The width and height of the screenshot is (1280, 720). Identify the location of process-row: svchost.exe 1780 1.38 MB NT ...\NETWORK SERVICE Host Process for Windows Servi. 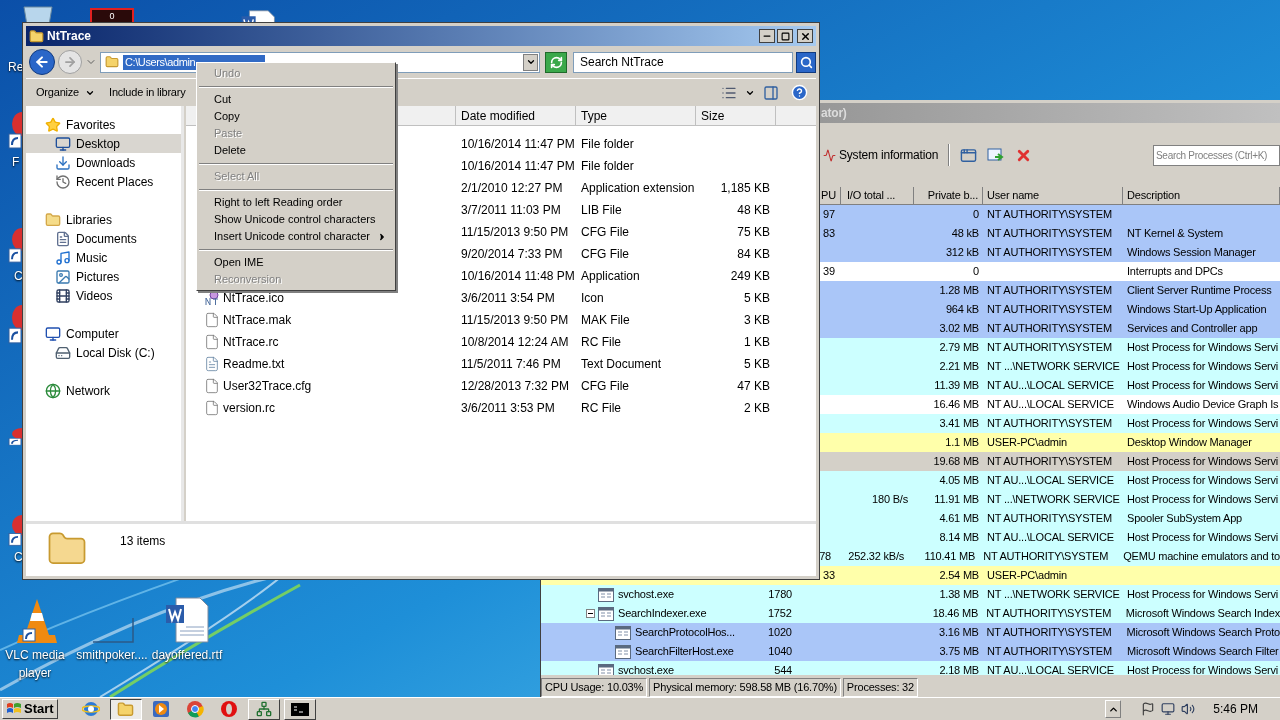
(910, 594).